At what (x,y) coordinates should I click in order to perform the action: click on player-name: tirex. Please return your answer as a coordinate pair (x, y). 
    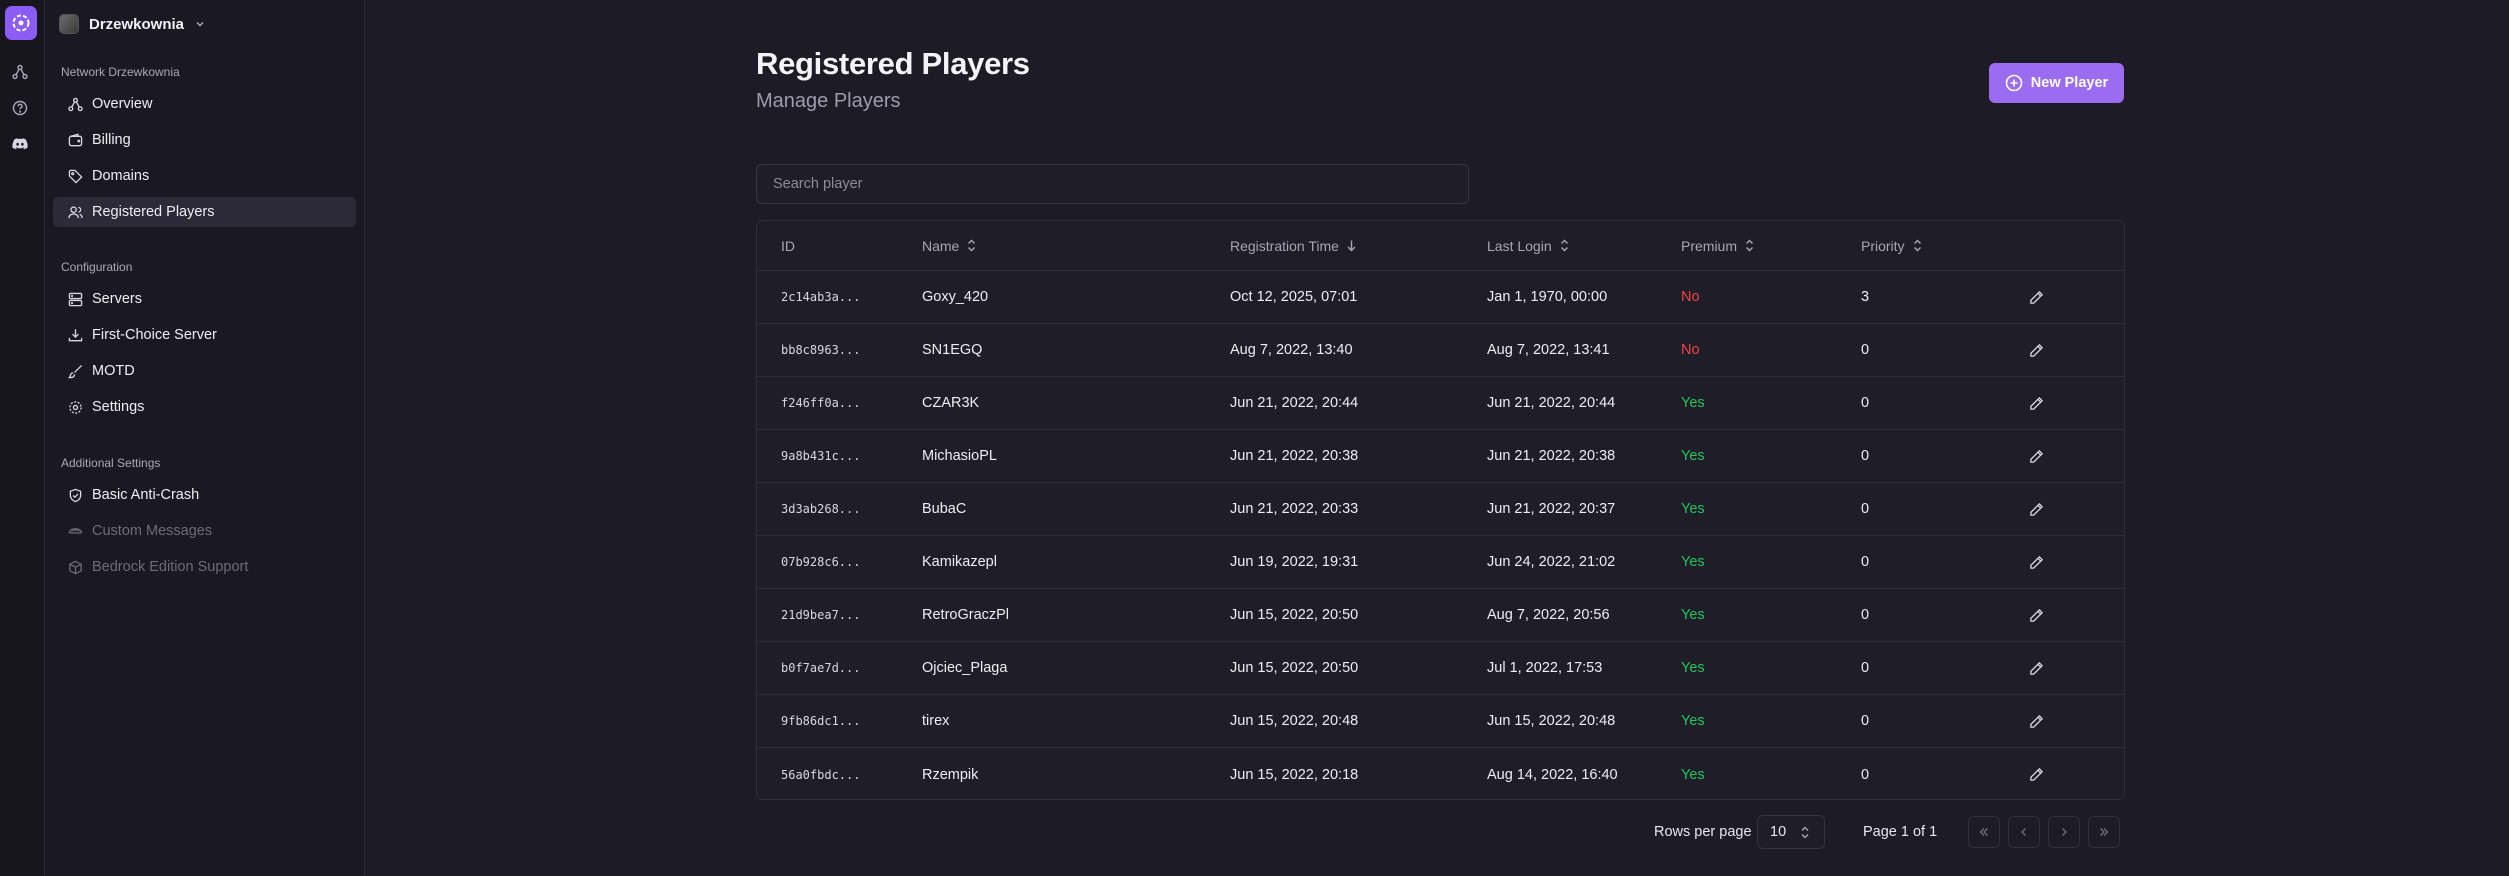
    Looking at the image, I should click on (936, 721).